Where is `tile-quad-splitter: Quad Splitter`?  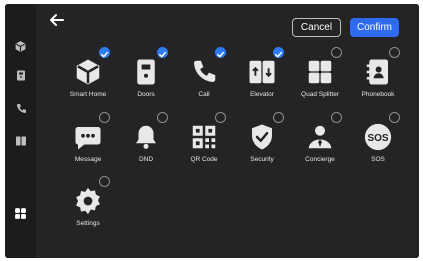
tile-quad-splitter: Quad Splitter is located at coordinates (320, 76).